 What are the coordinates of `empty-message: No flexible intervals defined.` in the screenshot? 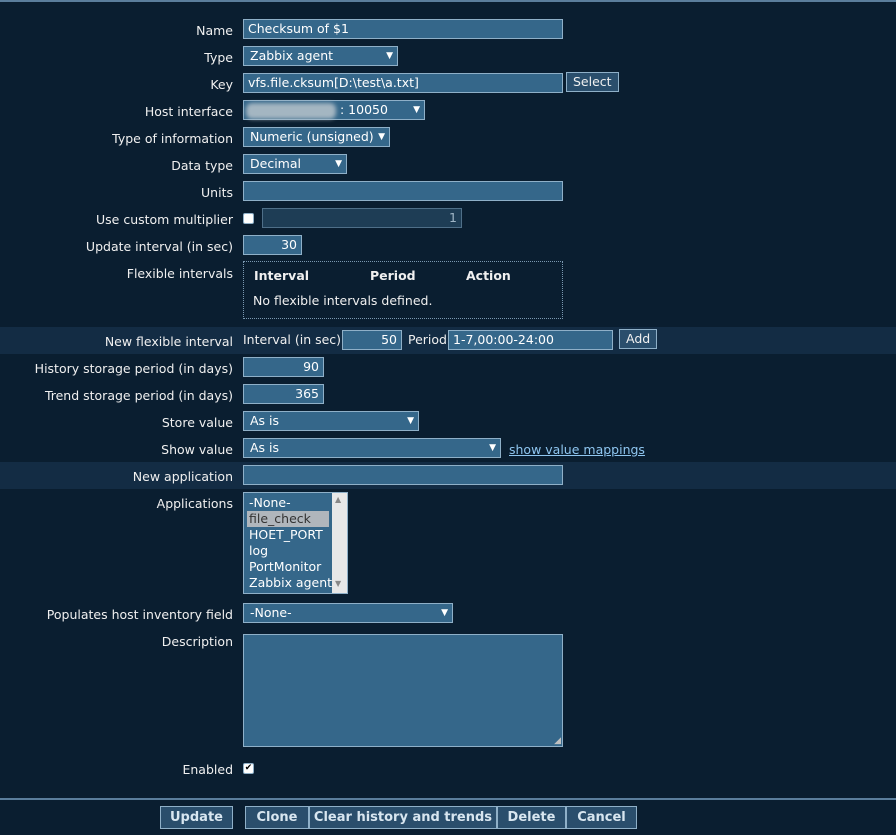 It's located at (343, 300).